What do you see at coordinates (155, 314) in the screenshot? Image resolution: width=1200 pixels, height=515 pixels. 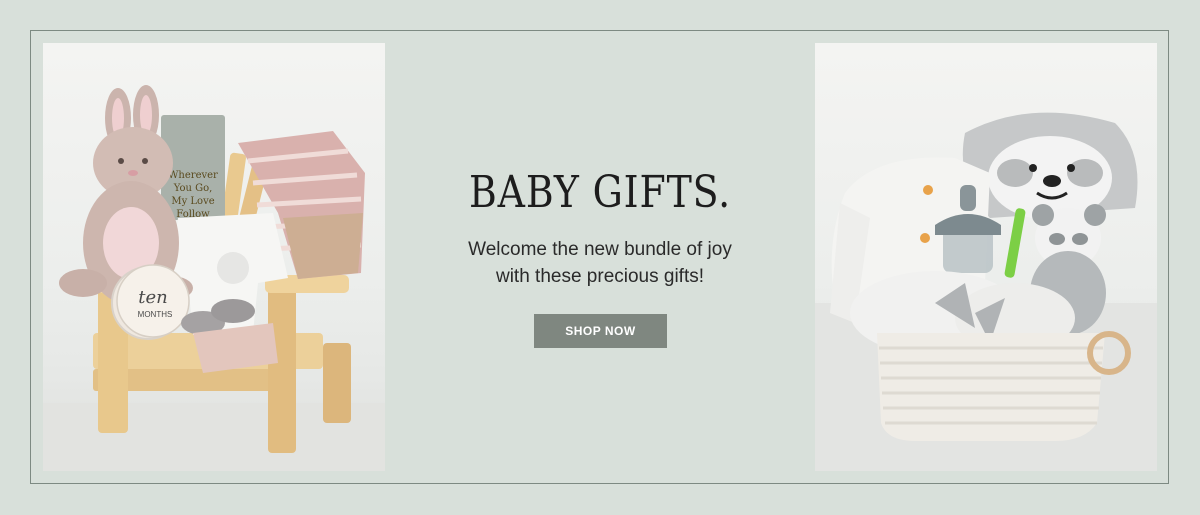 I see `svg-text: MONTHS` at bounding box center [155, 314].